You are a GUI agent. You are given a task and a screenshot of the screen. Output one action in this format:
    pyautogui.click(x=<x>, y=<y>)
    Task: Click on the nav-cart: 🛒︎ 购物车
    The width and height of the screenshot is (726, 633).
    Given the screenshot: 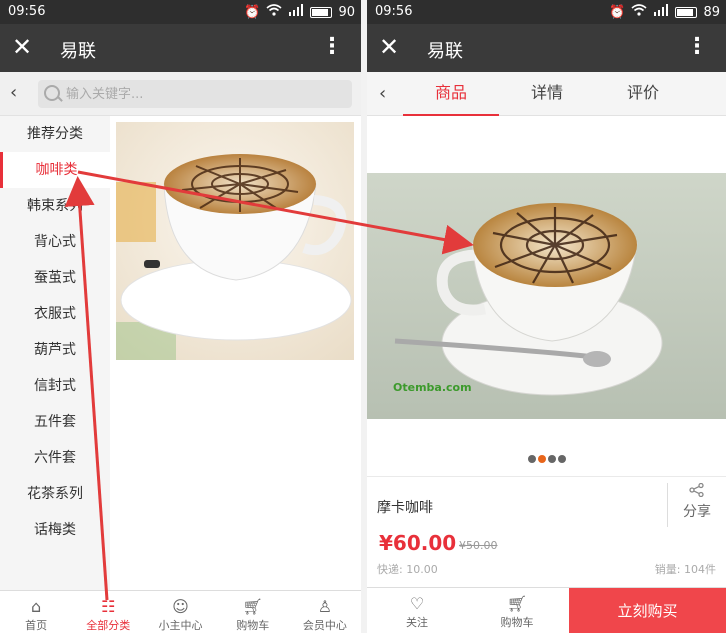 What is the action you would take?
    pyautogui.click(x=253, y=612)
    